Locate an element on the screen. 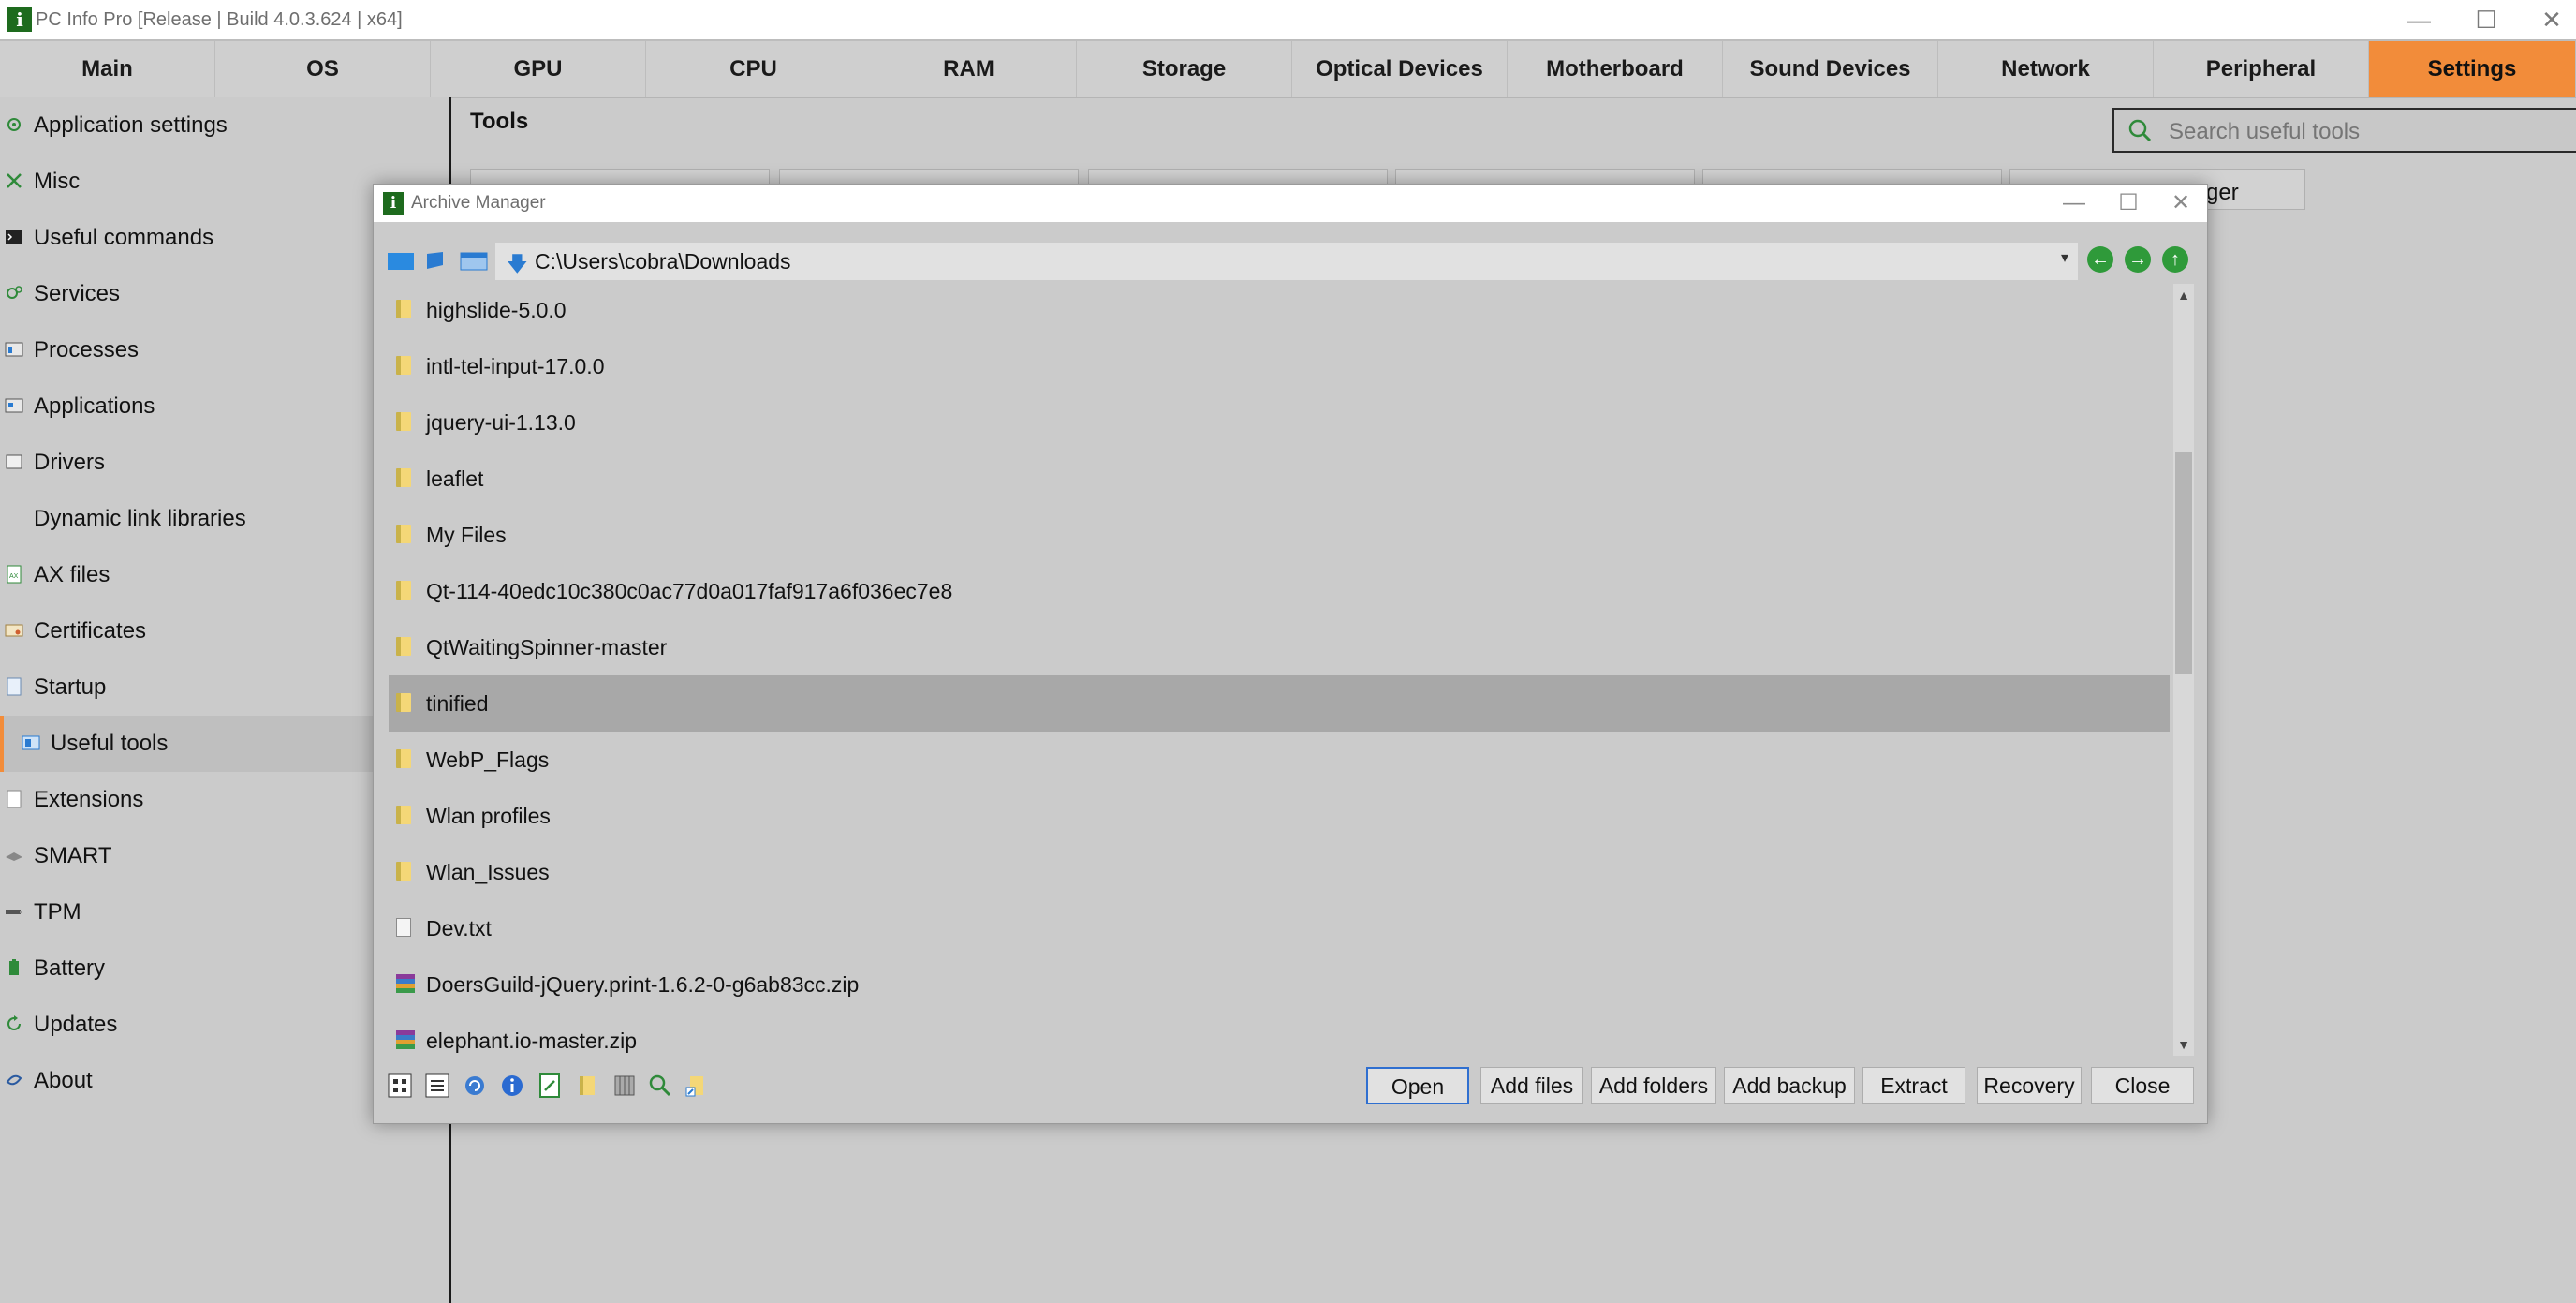 The width and height of the screenshot is (2576, 1303). tab-cpu: CPU is located at coordinates (753, 69).